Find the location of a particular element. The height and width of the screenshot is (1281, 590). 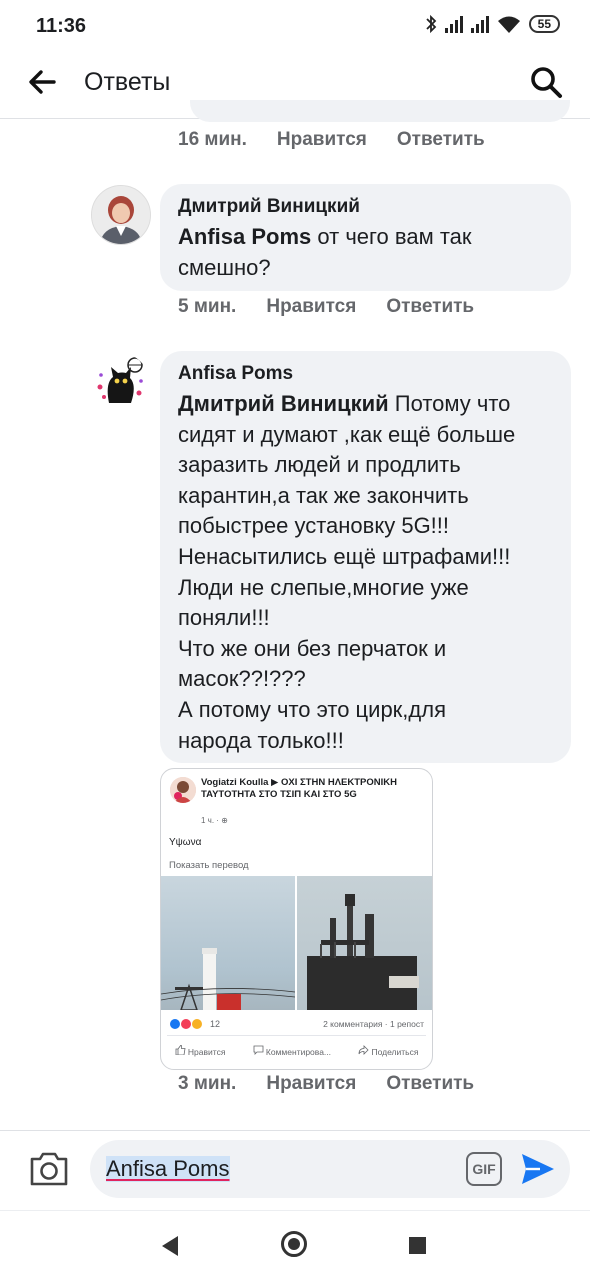

mention: Anfisa Poms is located at coordinates (244, 236).